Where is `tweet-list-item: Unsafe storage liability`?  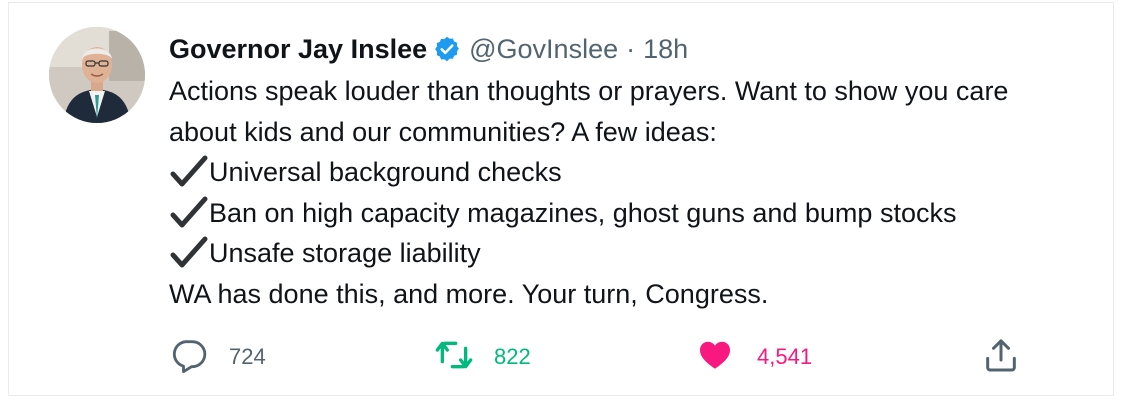
tweet-list-item: Unsafe storage liability is located at coordinates (639, 253).